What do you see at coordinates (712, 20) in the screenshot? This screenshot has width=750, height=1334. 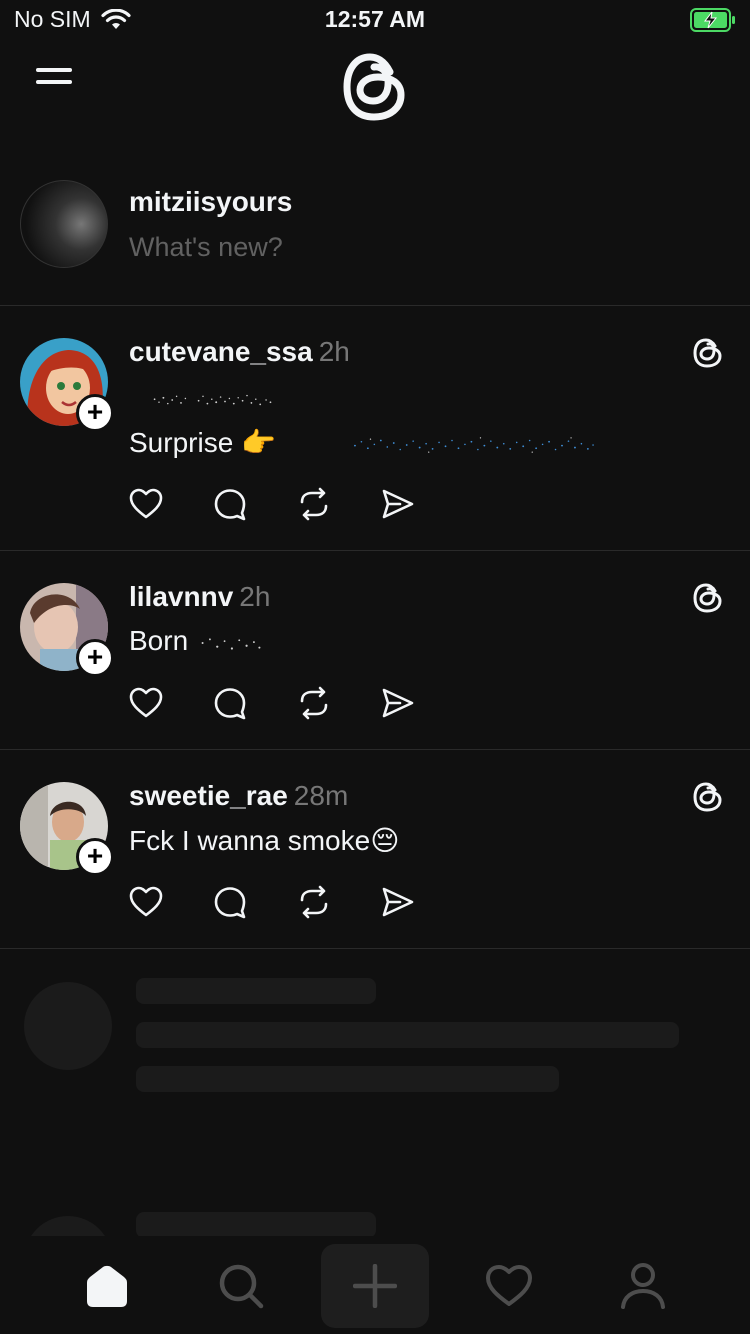 I see `battery-charging-icon` at bounding box center [712, 20].